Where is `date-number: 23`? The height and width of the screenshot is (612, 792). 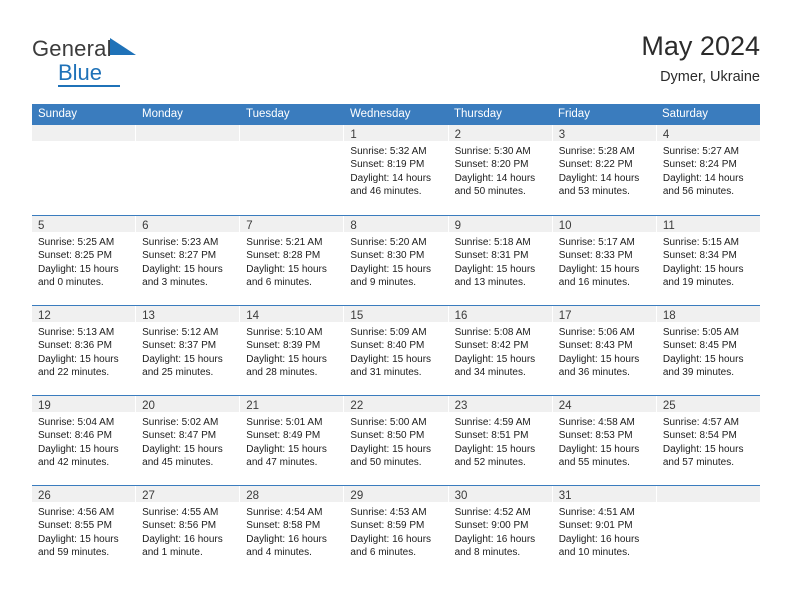
date-number: 23 is located at coordinates (461, 406).